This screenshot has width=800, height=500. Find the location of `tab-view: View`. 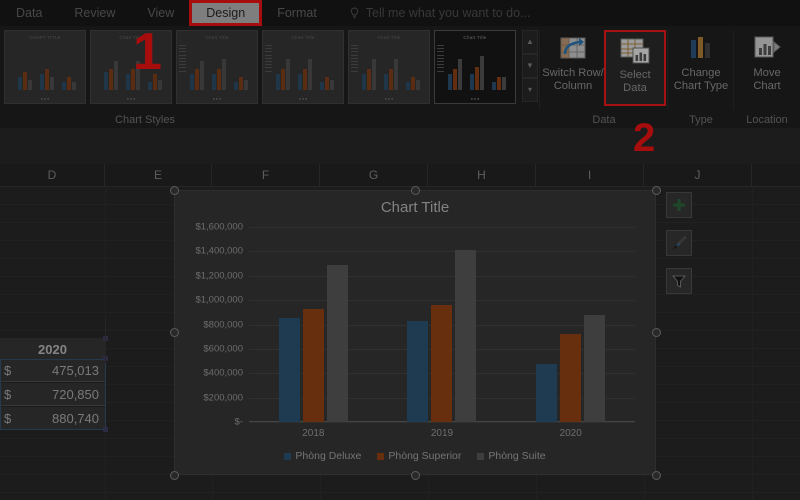

tab-view: View is located at coordinates (160, 13).